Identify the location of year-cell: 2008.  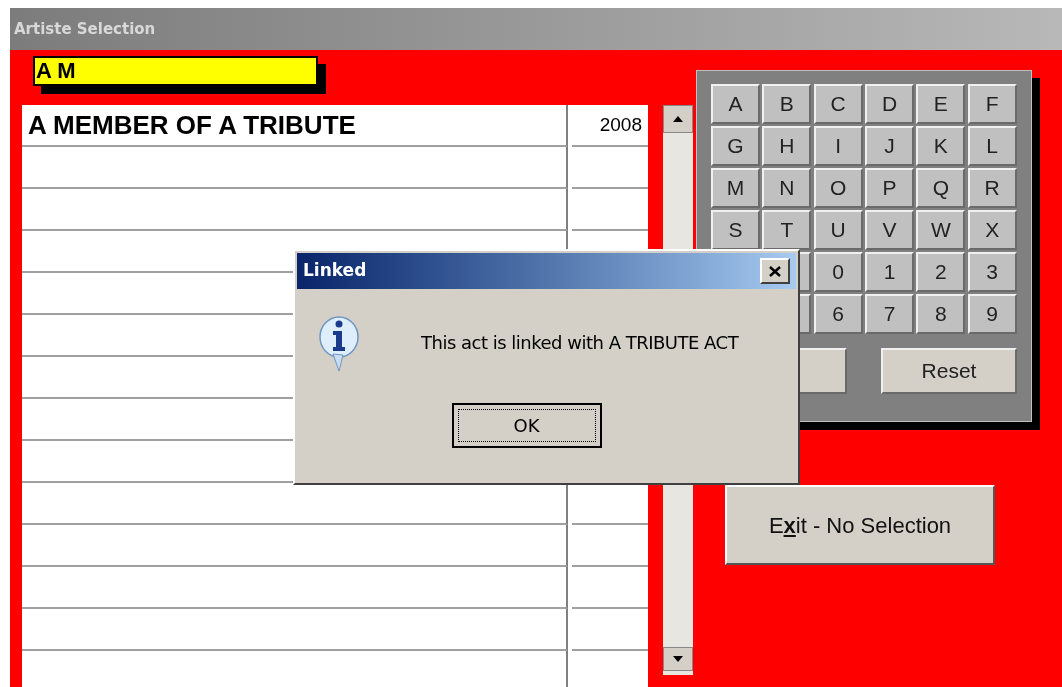
(610, 126).